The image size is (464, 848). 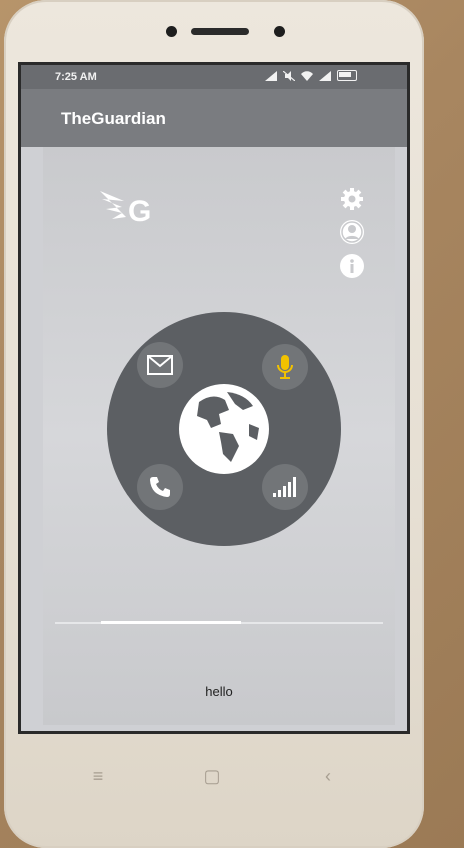 I want to click on response-text: hello, so click(x=219, y=691).